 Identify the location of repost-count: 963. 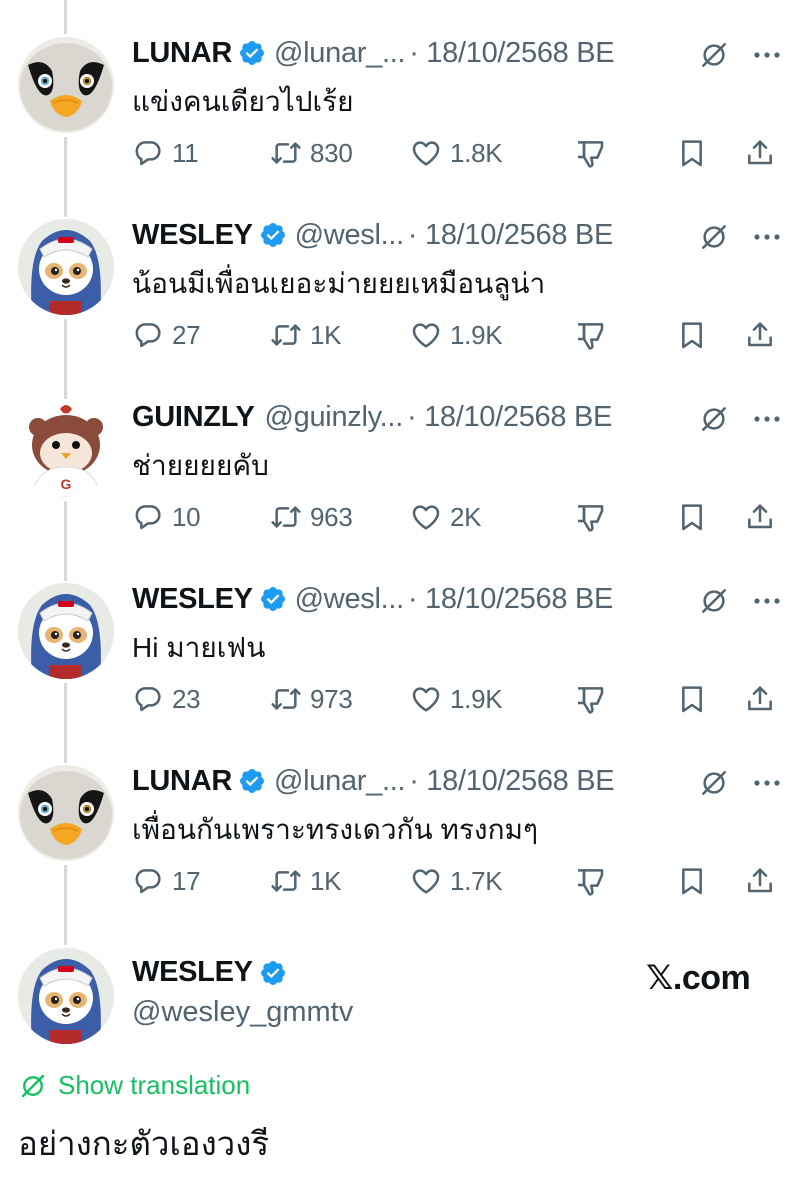
(331, 516).